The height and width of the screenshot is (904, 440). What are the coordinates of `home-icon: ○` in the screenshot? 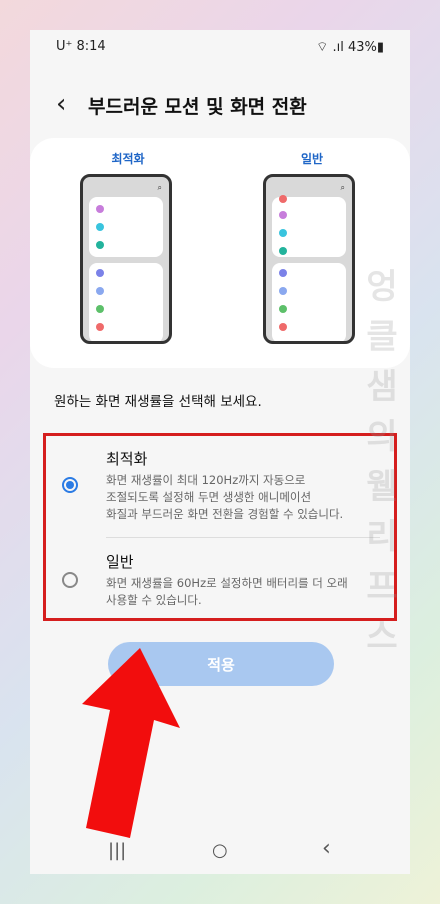 It's located at (220, 850).